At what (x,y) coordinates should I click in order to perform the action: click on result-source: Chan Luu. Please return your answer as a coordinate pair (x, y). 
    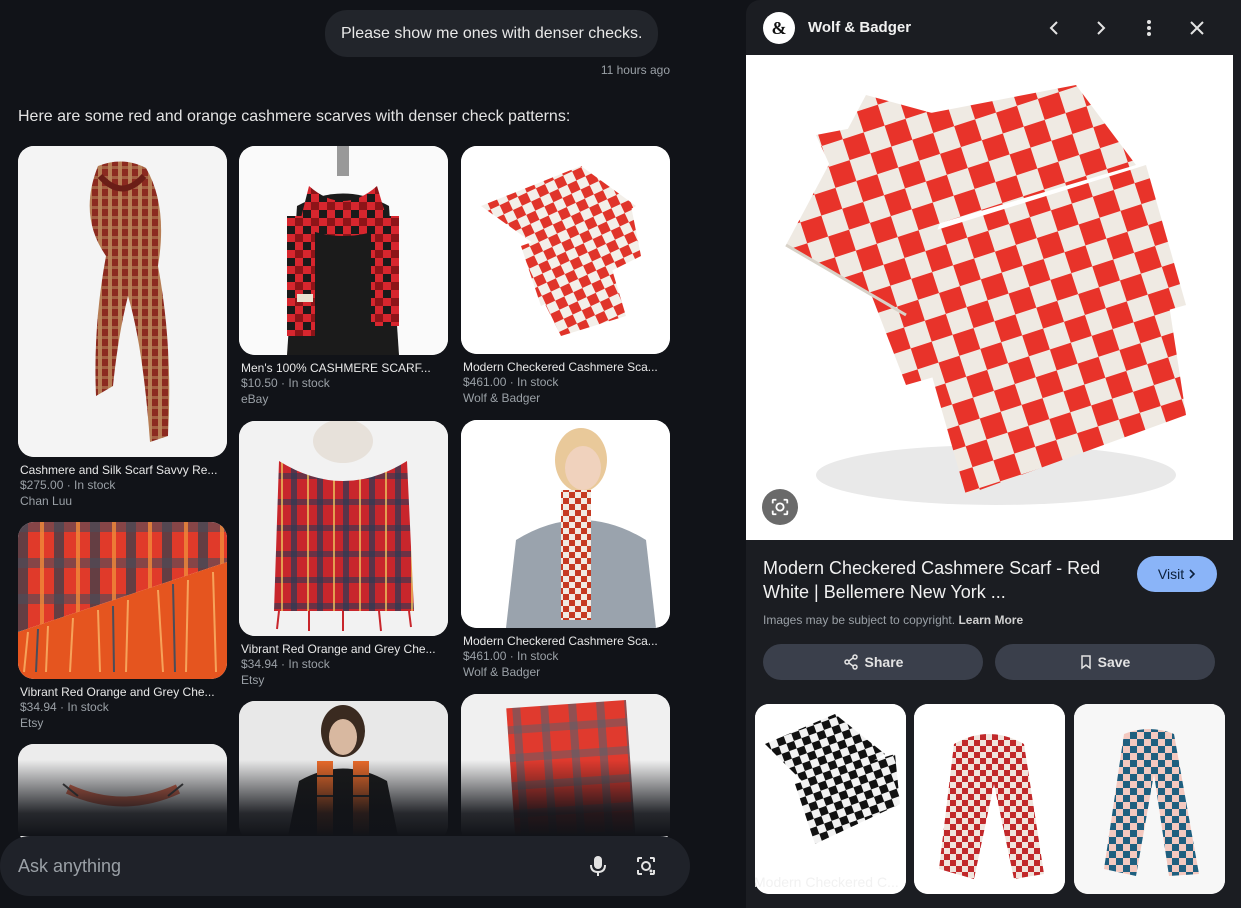
    Looking at the image, I should click on (46, 501).